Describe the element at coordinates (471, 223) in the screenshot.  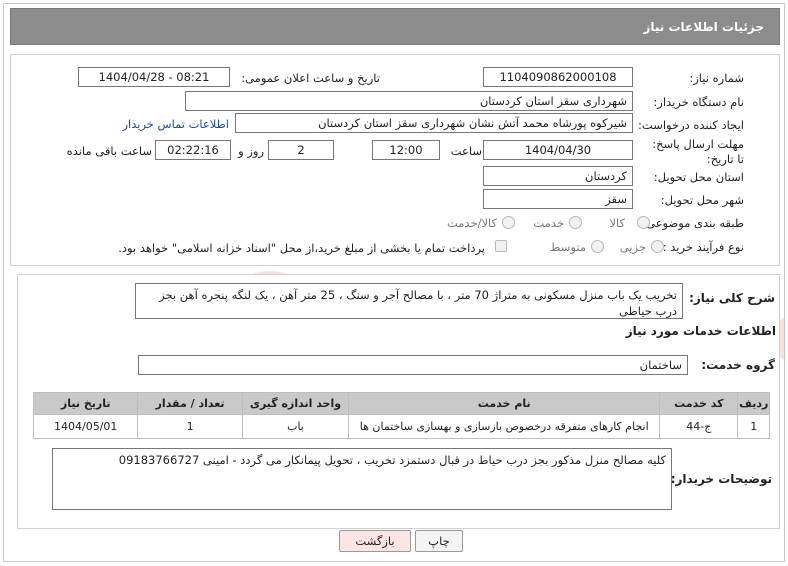
I see `category-option-goods-service: کالا/خدمت` at that location.